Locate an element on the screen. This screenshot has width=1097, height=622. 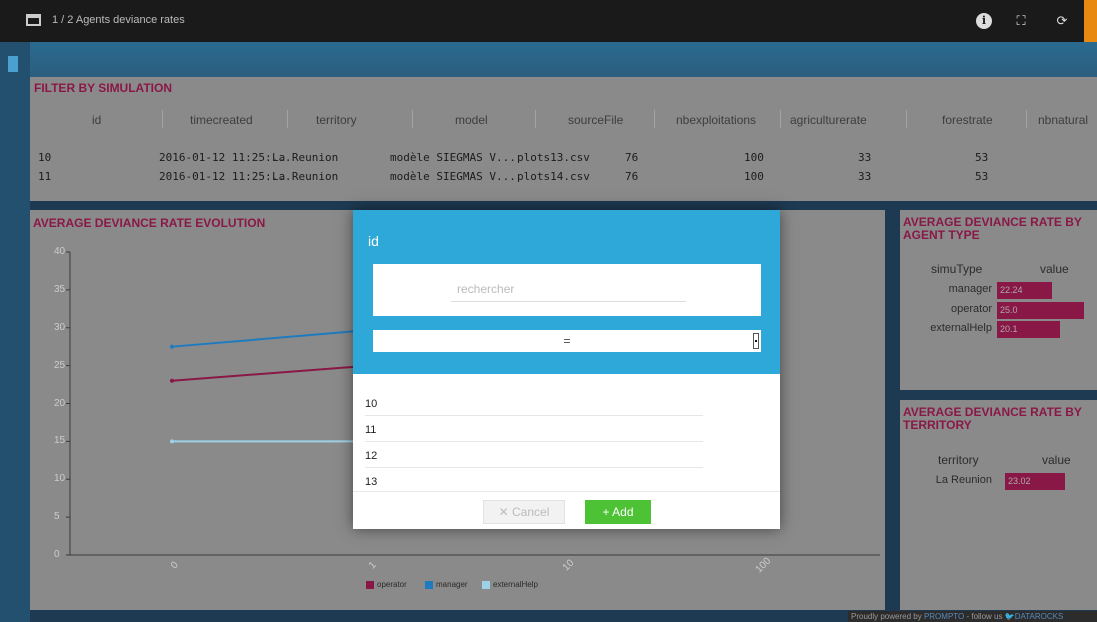
territory-label: La Reunion is located at coordinates (963, 480).